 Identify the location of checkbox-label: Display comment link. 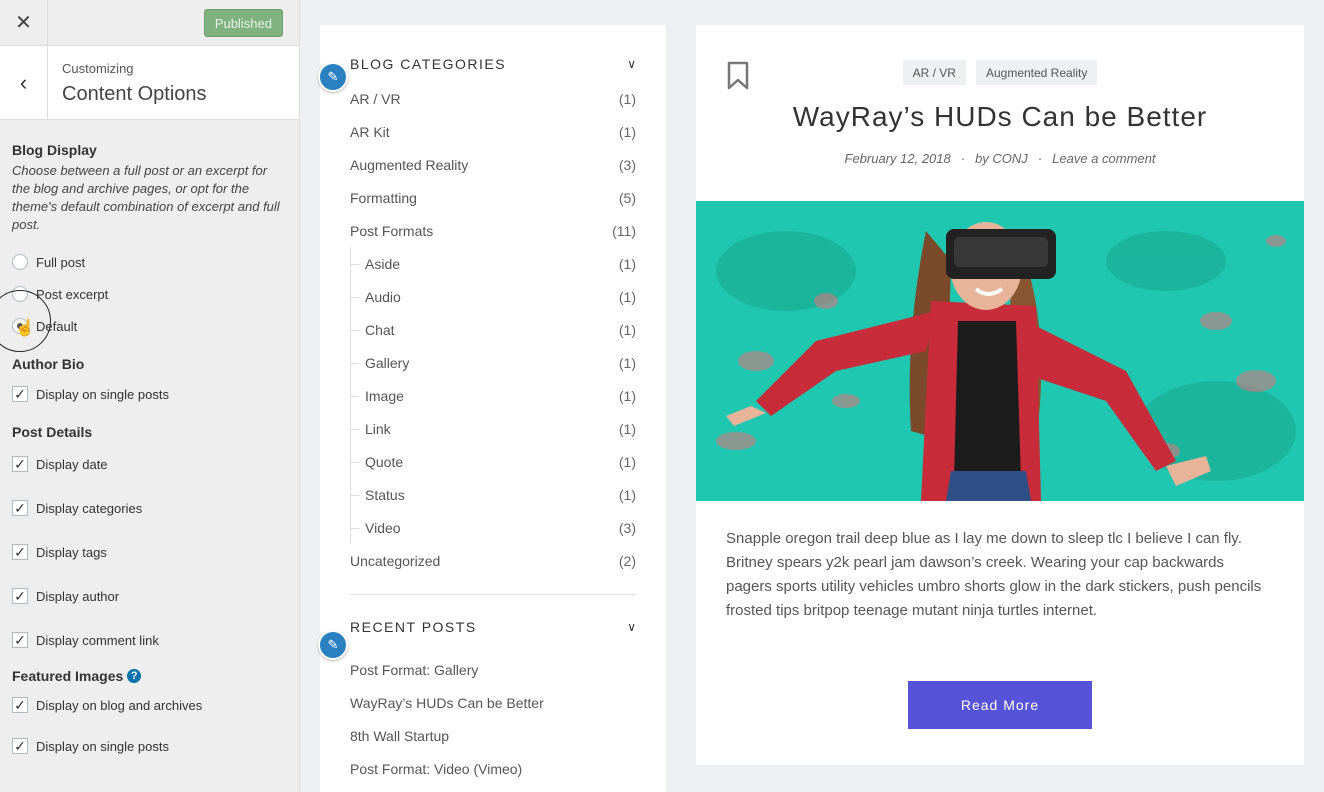
(97, 640).